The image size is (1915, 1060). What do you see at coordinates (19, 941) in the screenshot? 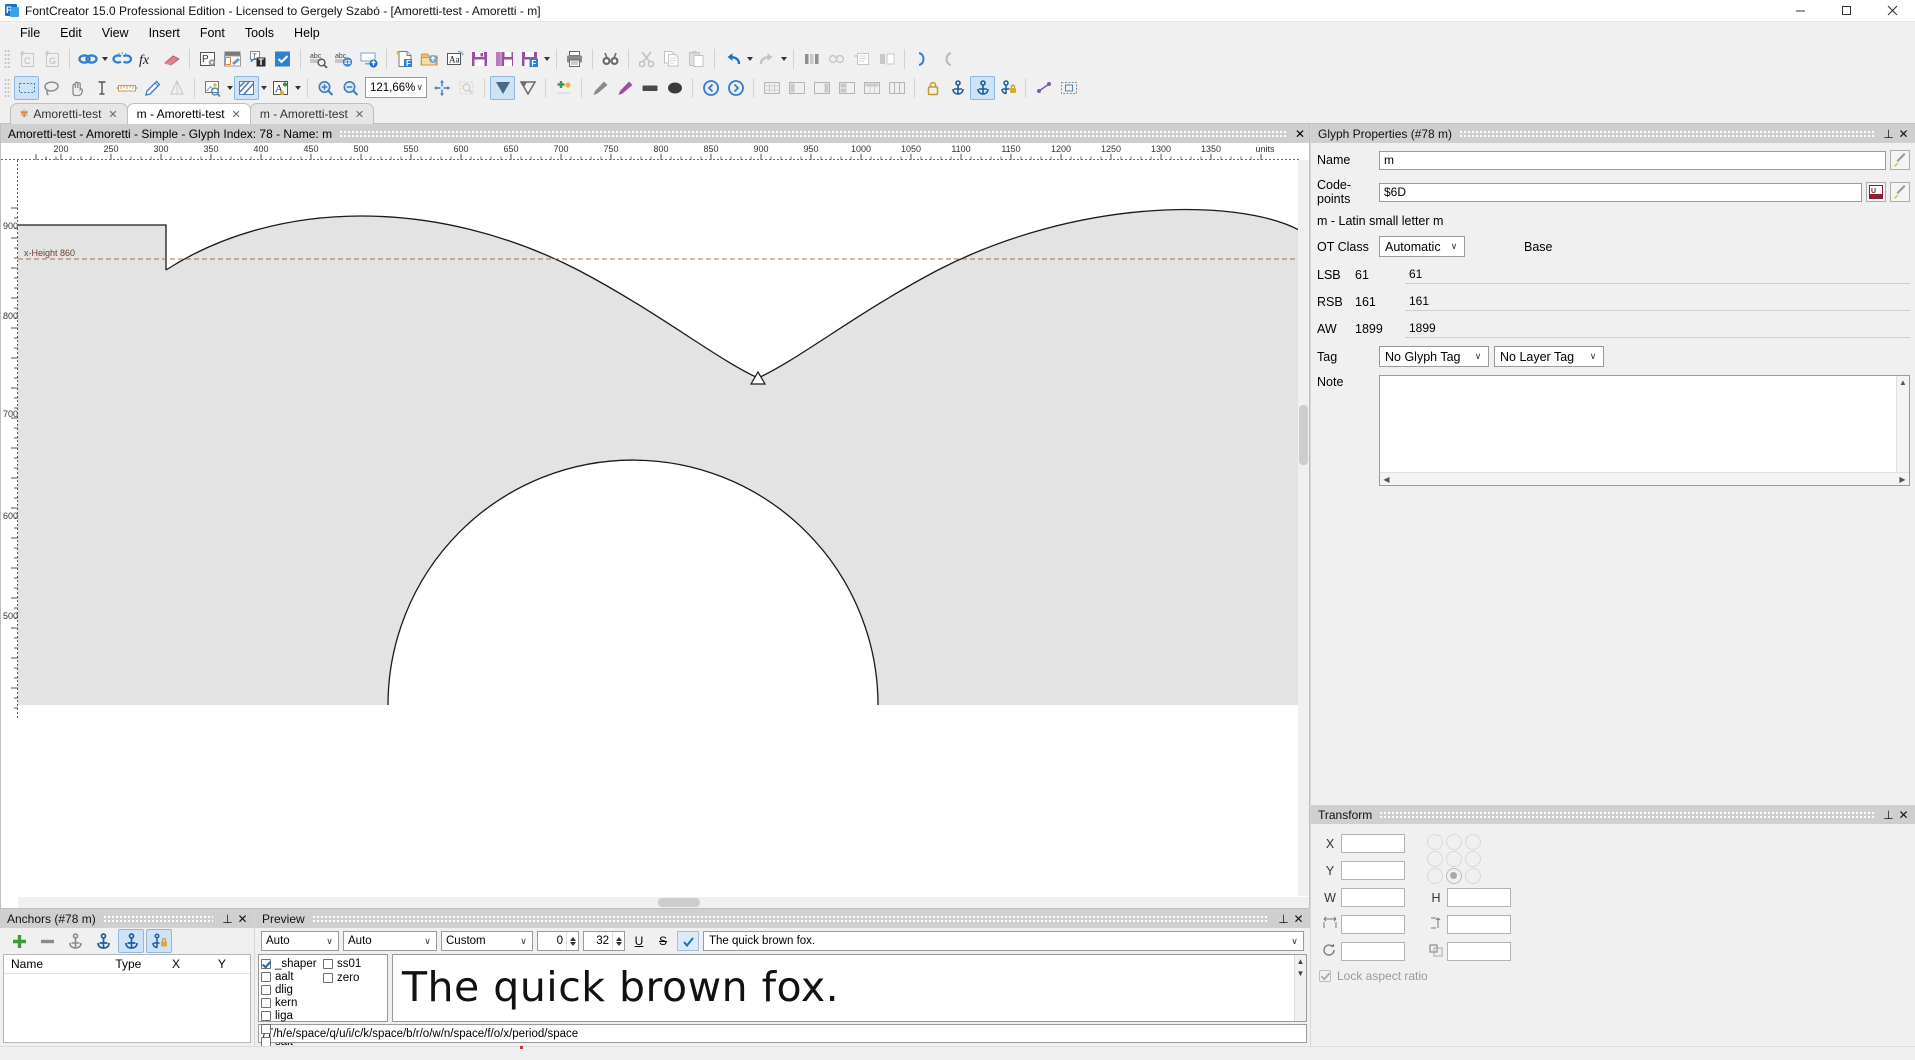
I see `add-anchor-button` at bounding box center [19, 941].